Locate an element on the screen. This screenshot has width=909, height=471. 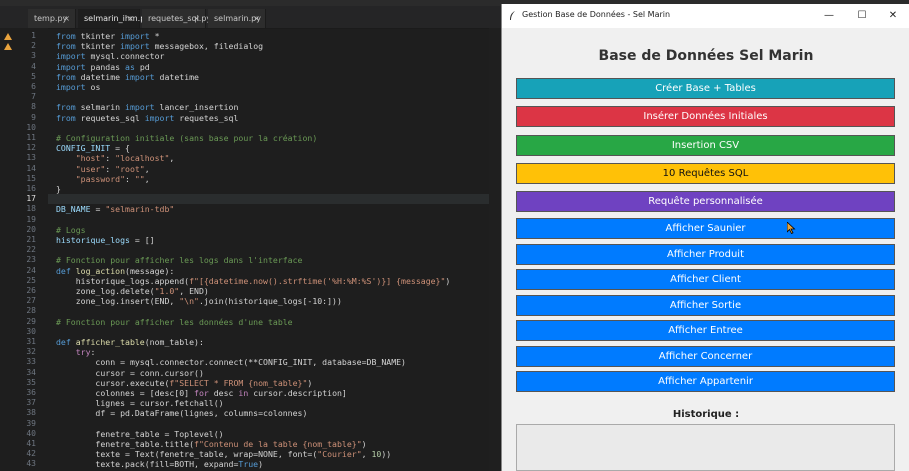
code-token: f"SELECT * FROM {nom_table}" is located at coordinates (238, 382).